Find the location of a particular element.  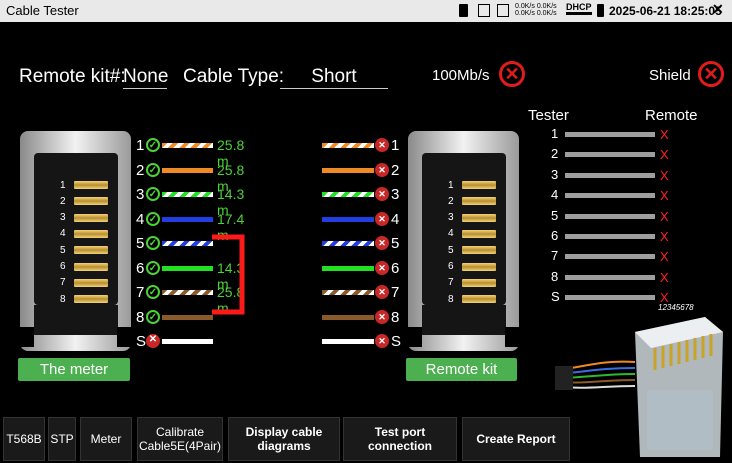

wire-left-number: 1 is located at coordinates (140, 145).